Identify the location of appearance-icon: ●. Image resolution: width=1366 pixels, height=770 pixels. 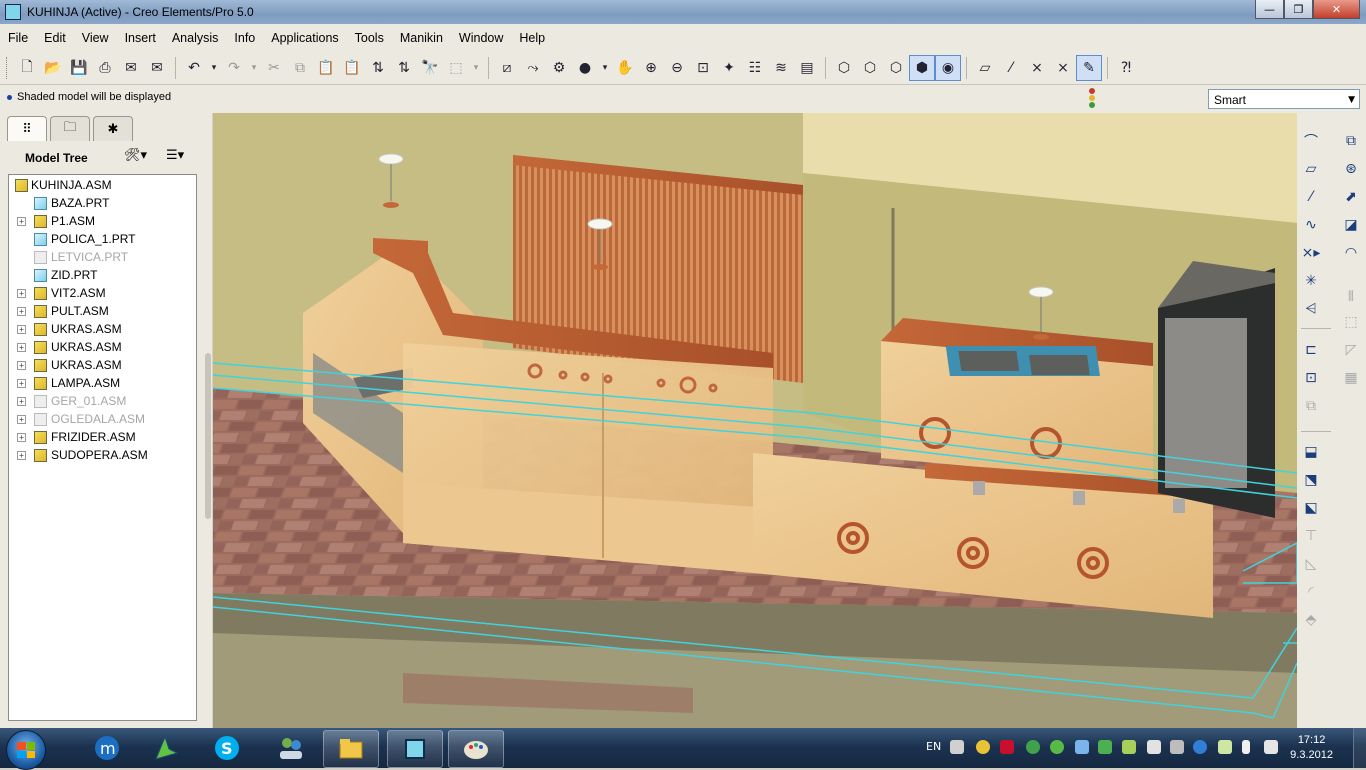
(585, 68).